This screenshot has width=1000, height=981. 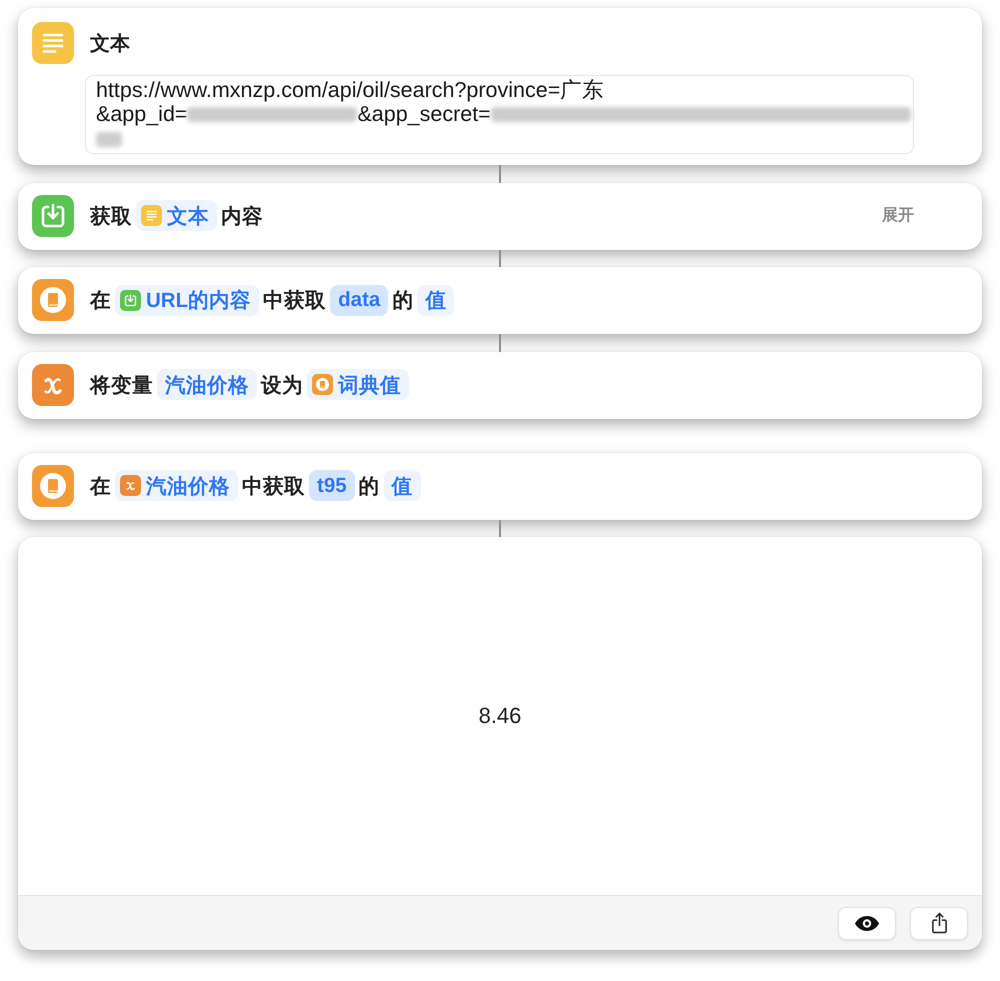 What do you see at coordinates (242, 217) in the screenshot?
I see `action-label: 内容` at bounding box center [242, 217].